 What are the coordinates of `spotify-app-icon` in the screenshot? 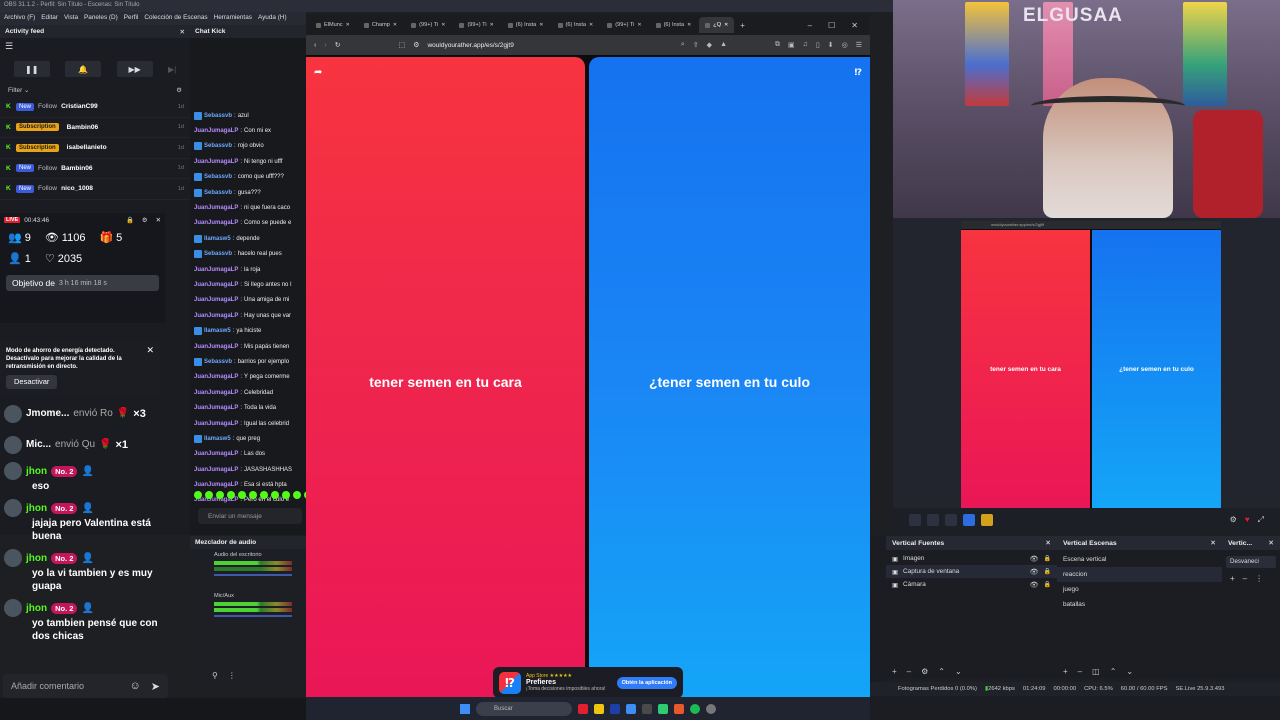 It's located at (695, 708).